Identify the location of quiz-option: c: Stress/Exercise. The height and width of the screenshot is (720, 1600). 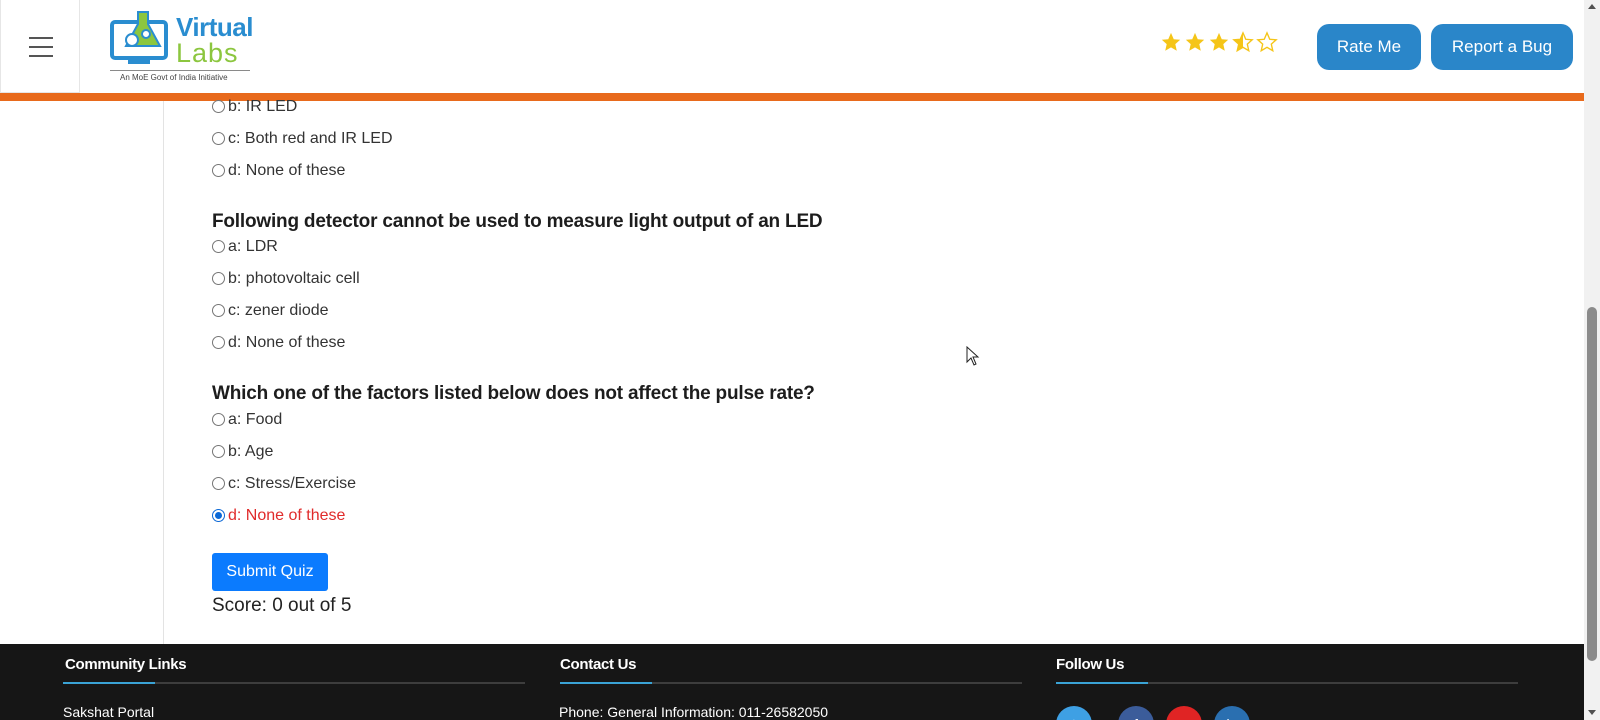
(284, 484).